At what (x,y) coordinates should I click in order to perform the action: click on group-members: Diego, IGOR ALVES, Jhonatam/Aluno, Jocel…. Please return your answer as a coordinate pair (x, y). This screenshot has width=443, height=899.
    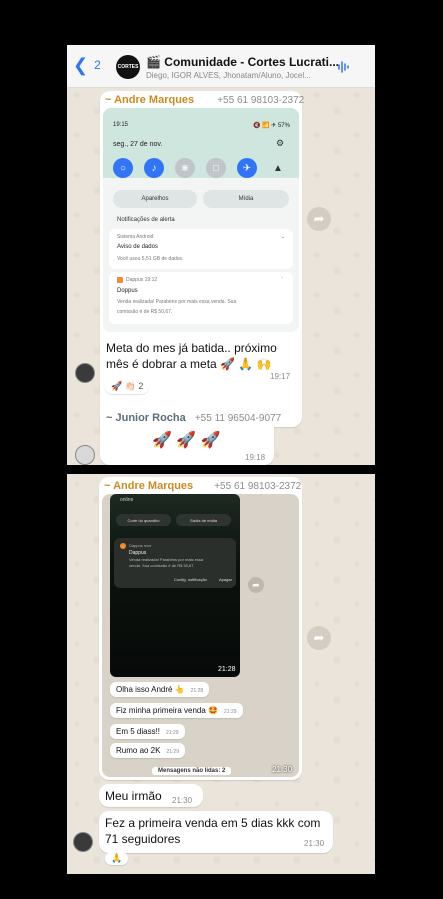
    Looking at the image, I should click on (228, 75).